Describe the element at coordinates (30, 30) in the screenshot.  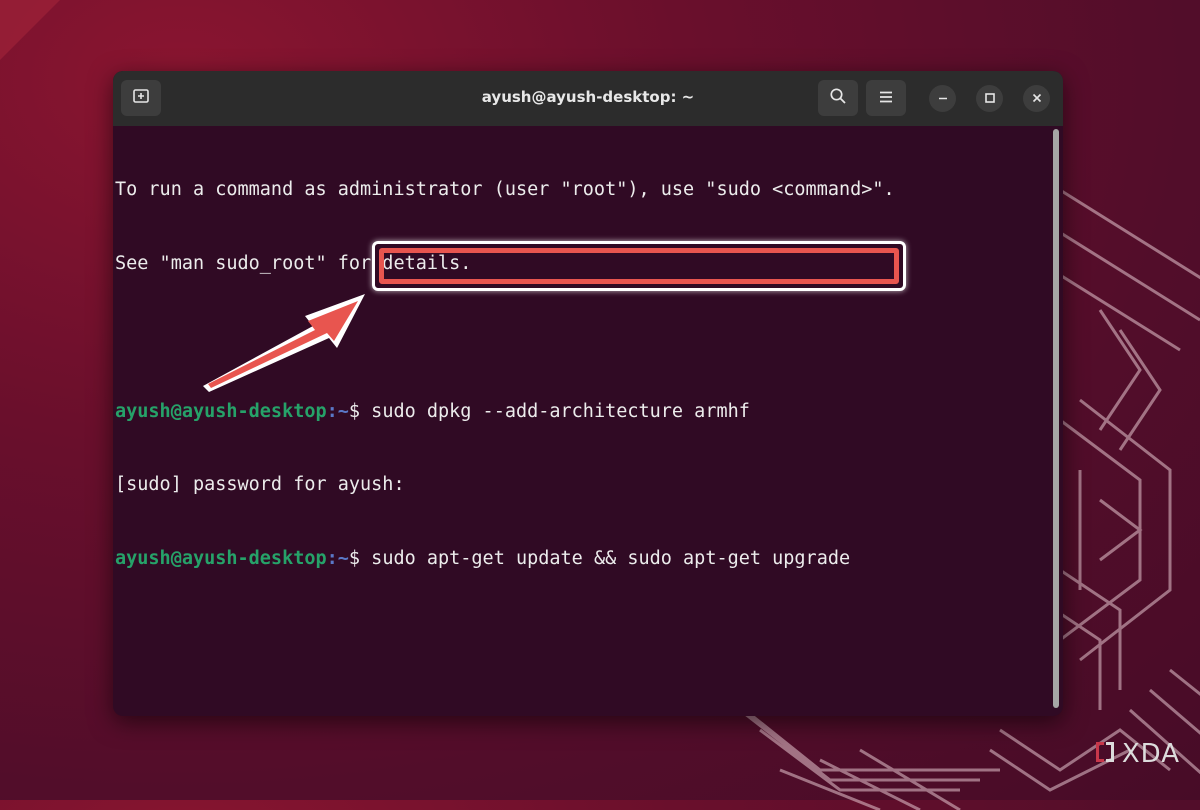
I see `wallpaper-corner` at that location.